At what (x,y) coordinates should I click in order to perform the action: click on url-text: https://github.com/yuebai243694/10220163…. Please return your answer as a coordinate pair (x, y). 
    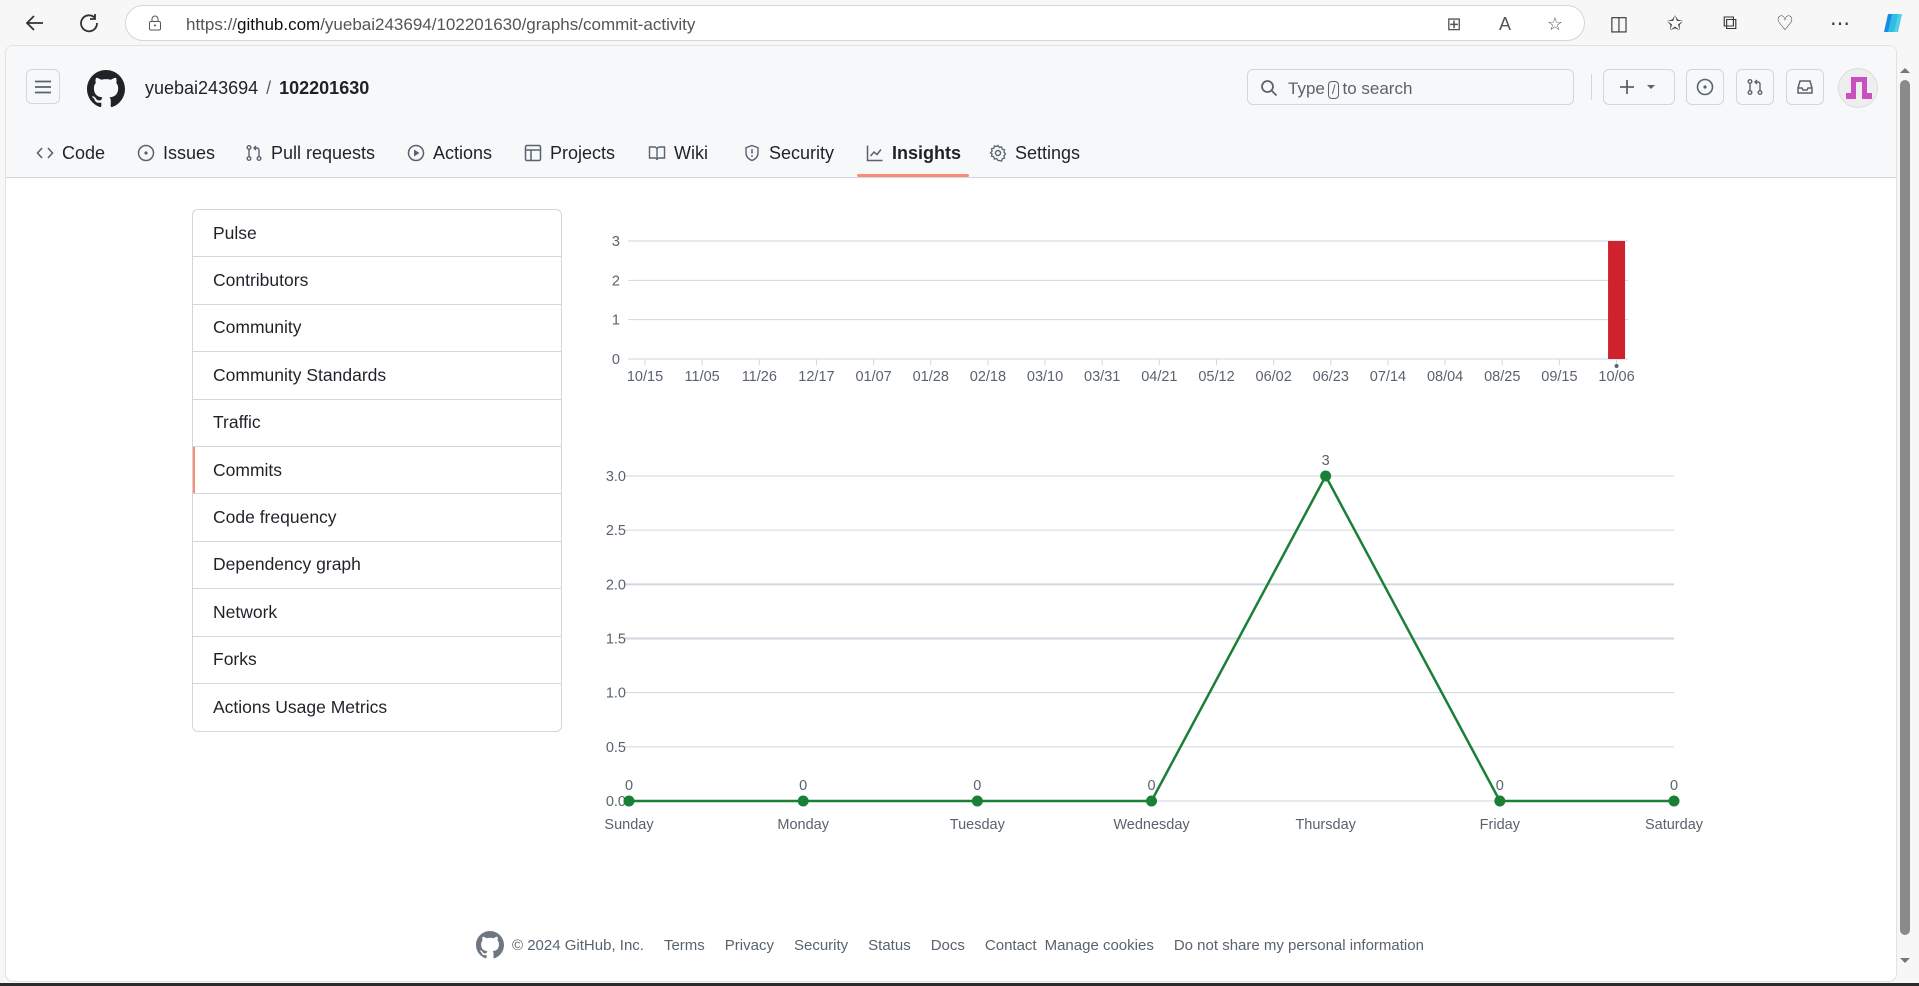
    Looking at the image, I should click on (440, 25).